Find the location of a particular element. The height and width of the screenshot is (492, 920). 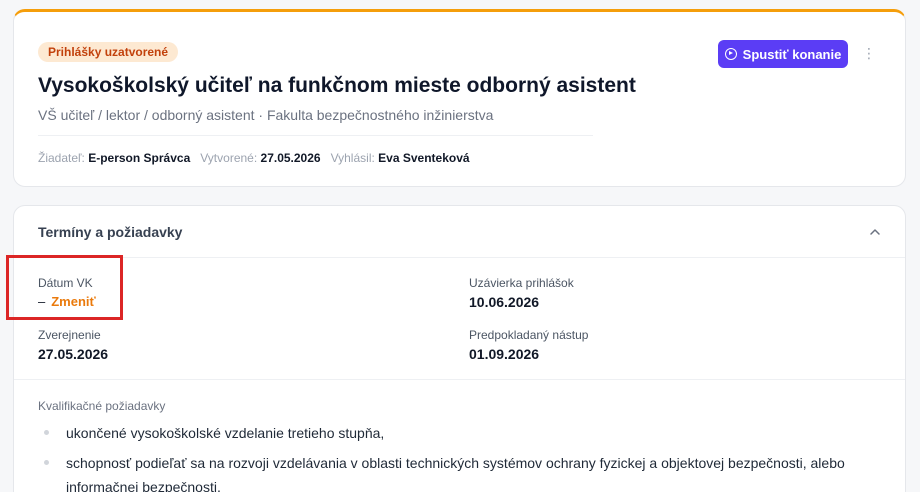

meta-announced-label: Vyhlásil: is located at coordinates (352, 158).